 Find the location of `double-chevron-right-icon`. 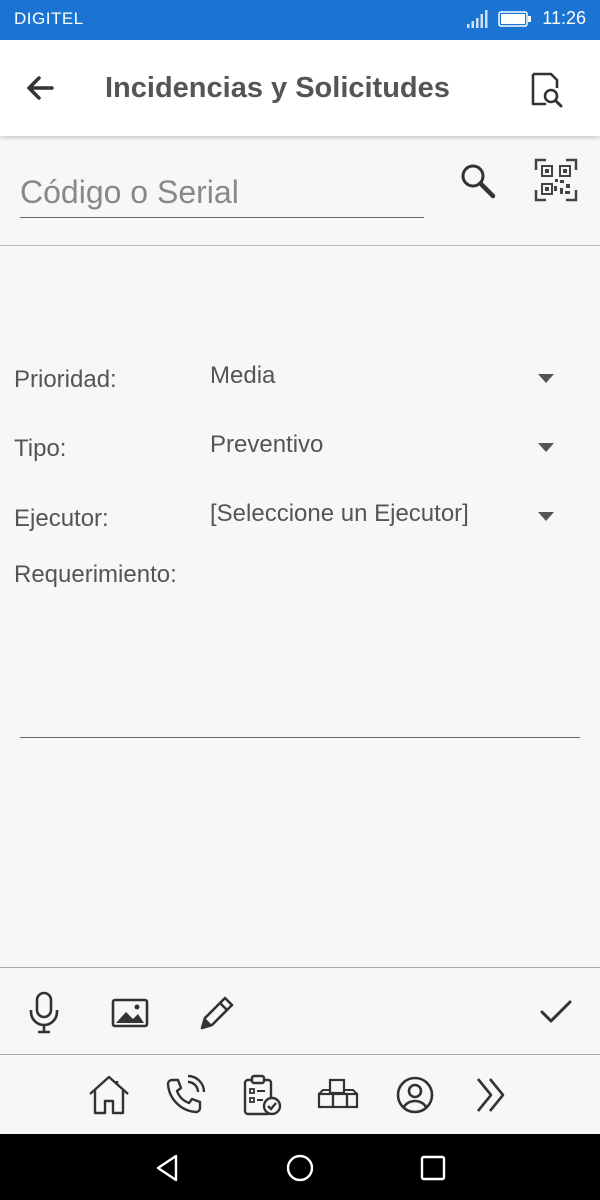

double-chevron-right-icon is located at coordinates (491, 1095).